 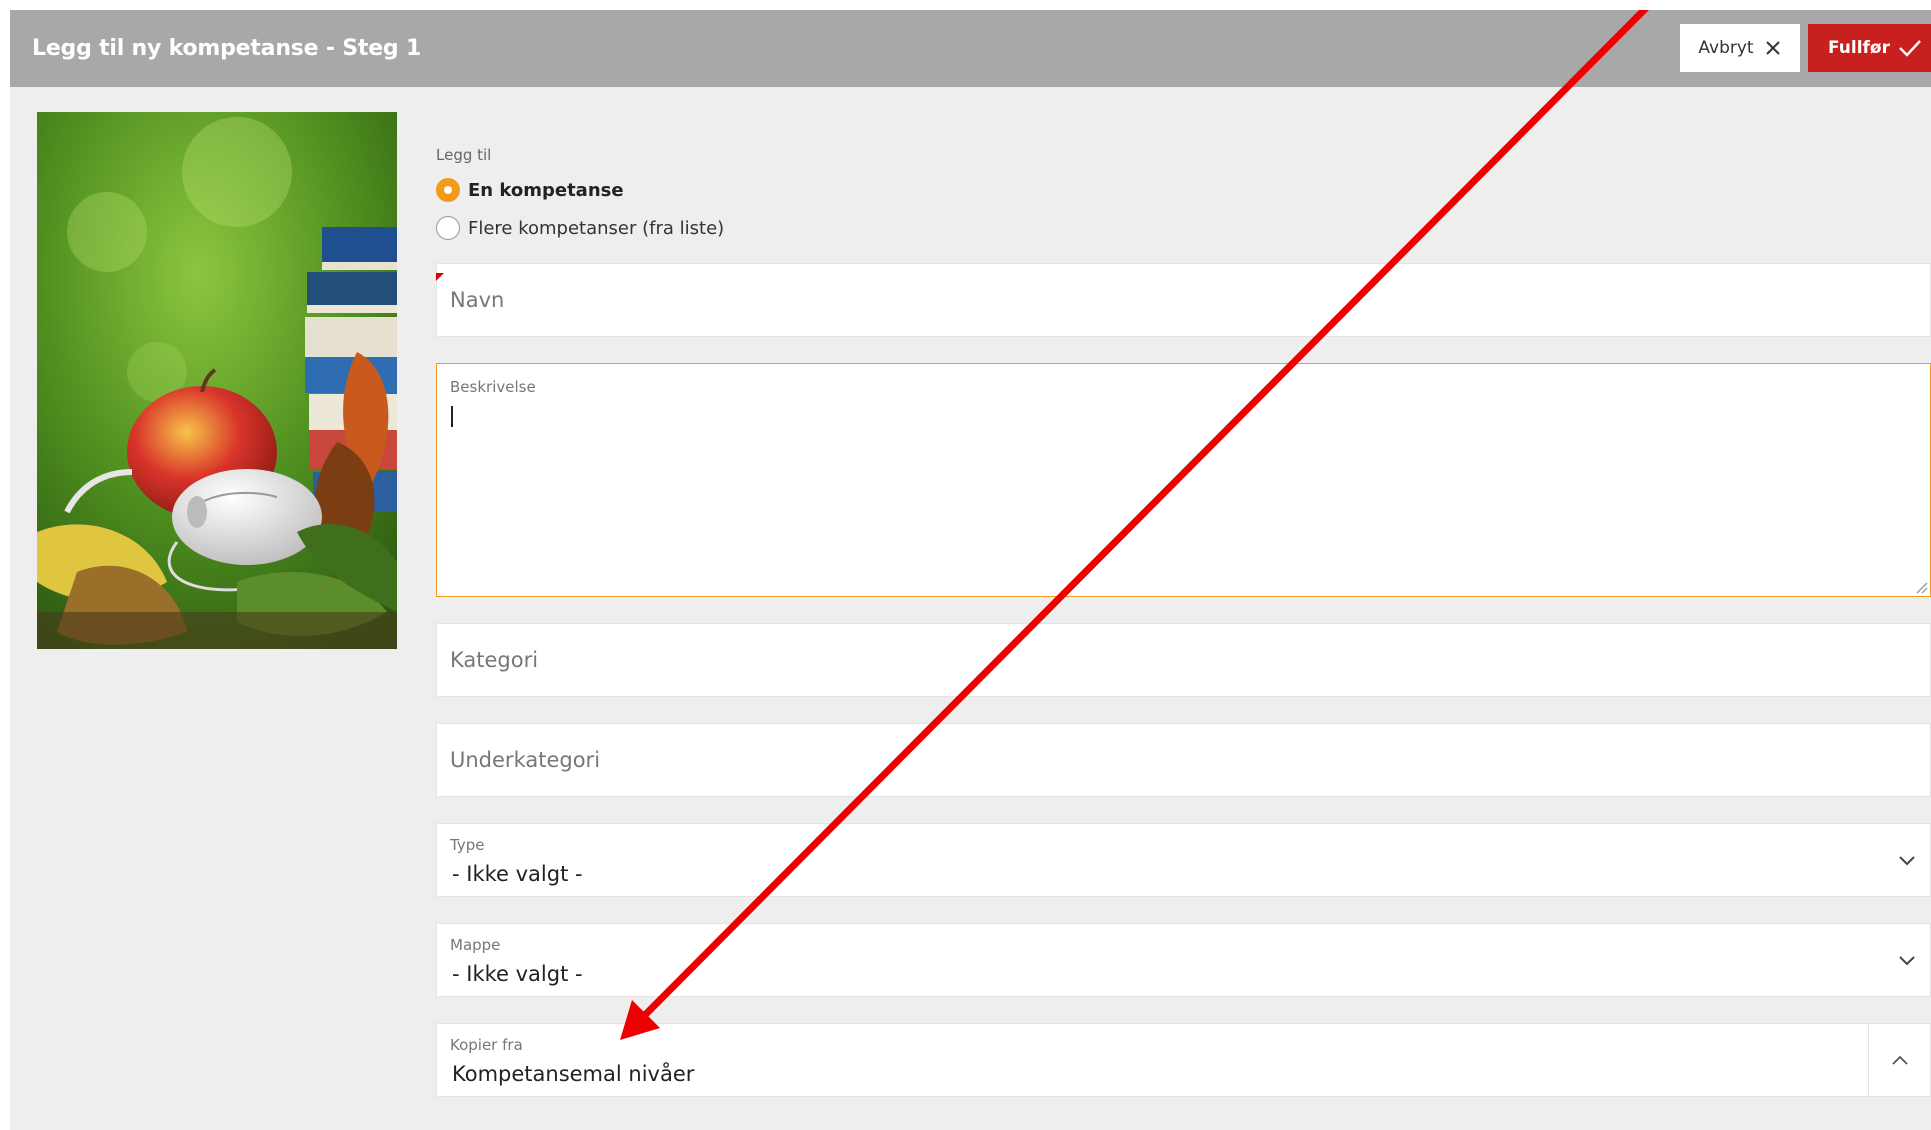 I want to click on type-value: - Ikke valgt -, so click(x=517, y=874).